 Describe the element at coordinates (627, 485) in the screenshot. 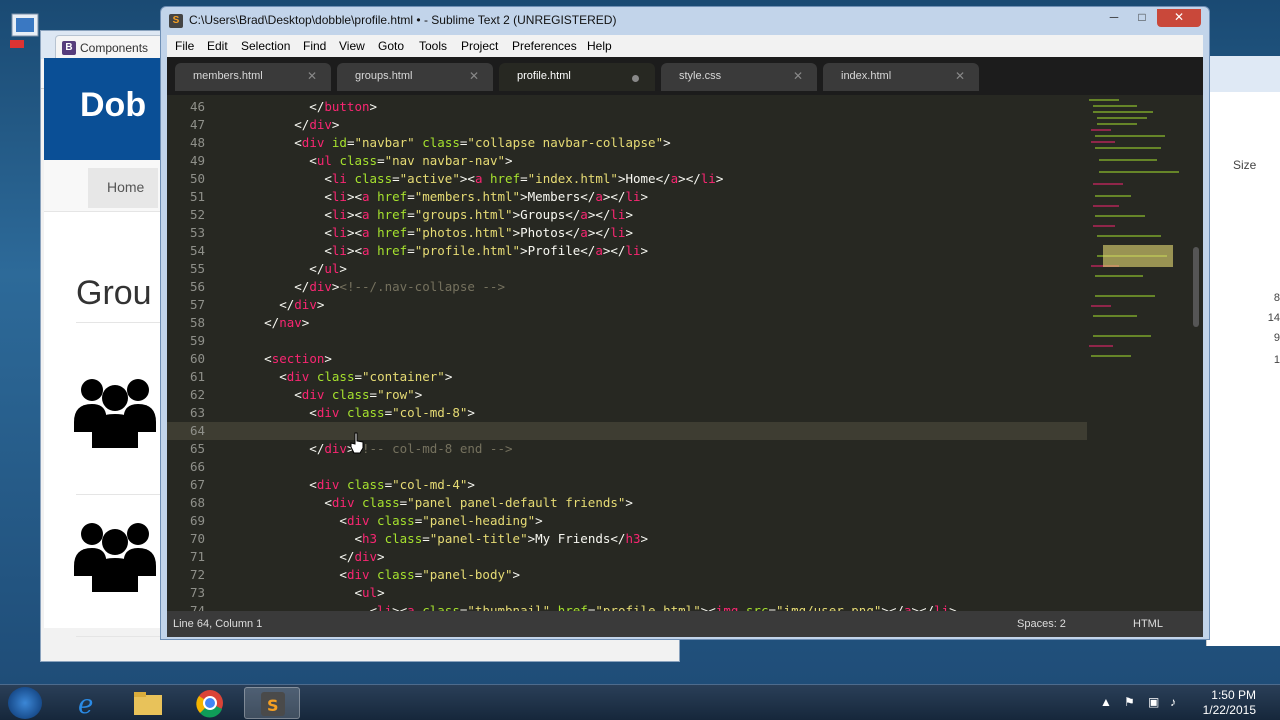

I see `code-line: 67 <div class="col-md-4">` at that location.